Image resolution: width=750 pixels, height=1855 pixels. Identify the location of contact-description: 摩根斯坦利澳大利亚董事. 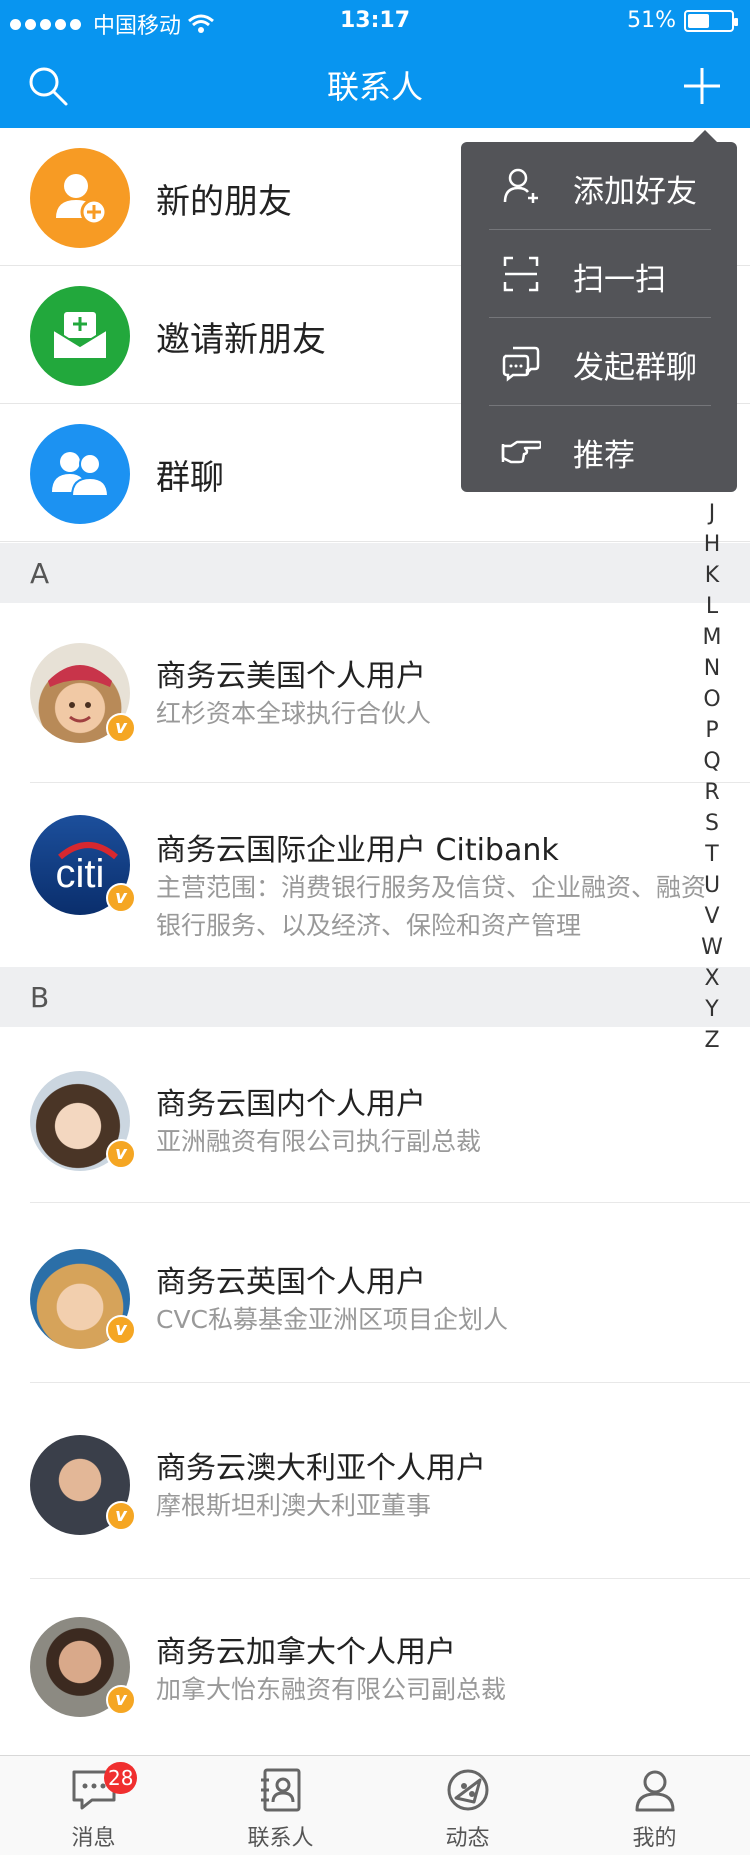
(294, 1505).